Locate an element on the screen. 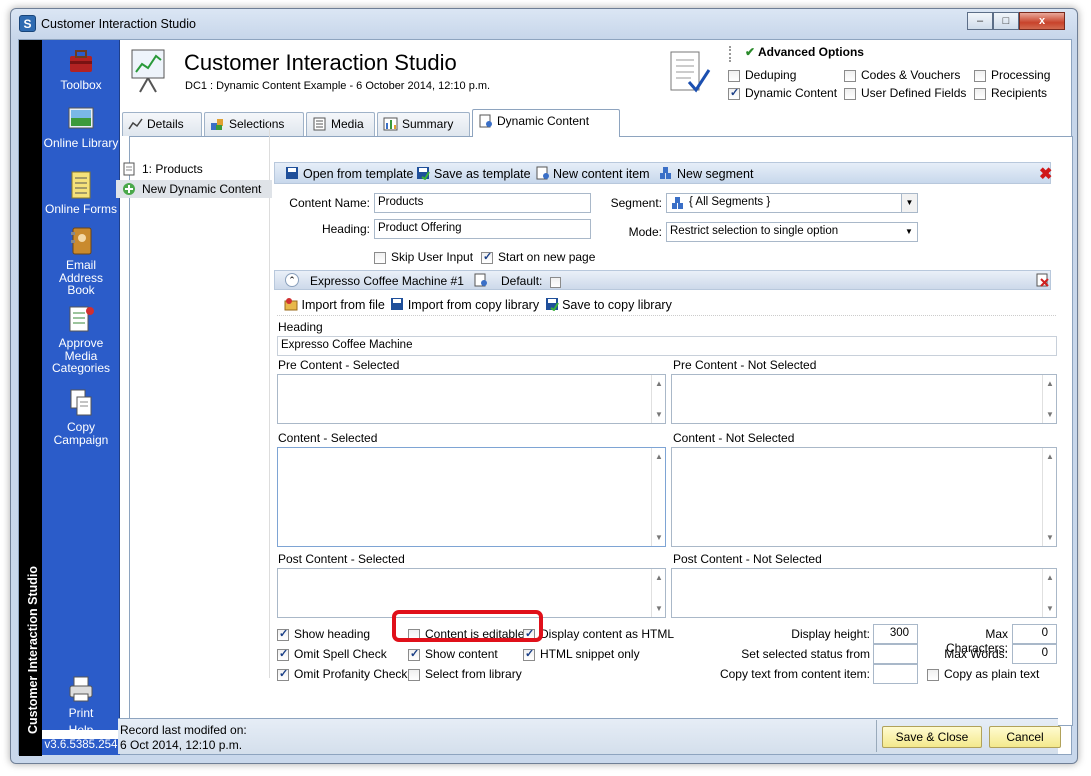 Image resolution: width=1091 pixels, height=776 pixels. copy-text-input is located at coordinates (895, 674).